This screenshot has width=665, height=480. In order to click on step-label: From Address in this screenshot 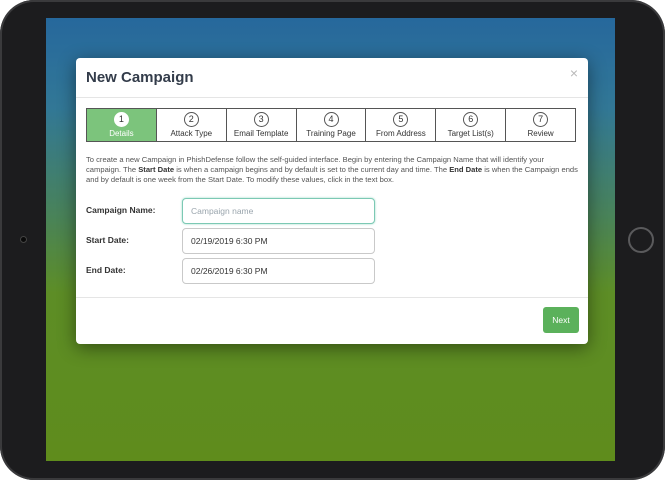, I will do `click(400, 133)`.